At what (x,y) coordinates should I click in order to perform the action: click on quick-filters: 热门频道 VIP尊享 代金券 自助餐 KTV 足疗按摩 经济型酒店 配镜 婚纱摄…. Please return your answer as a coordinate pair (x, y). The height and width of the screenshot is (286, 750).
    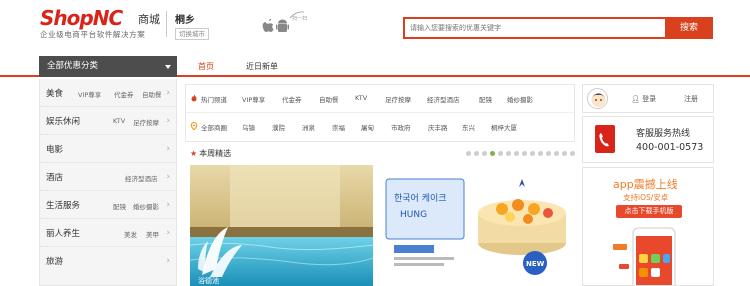
    Looking at the image, I should click on (380, 113).